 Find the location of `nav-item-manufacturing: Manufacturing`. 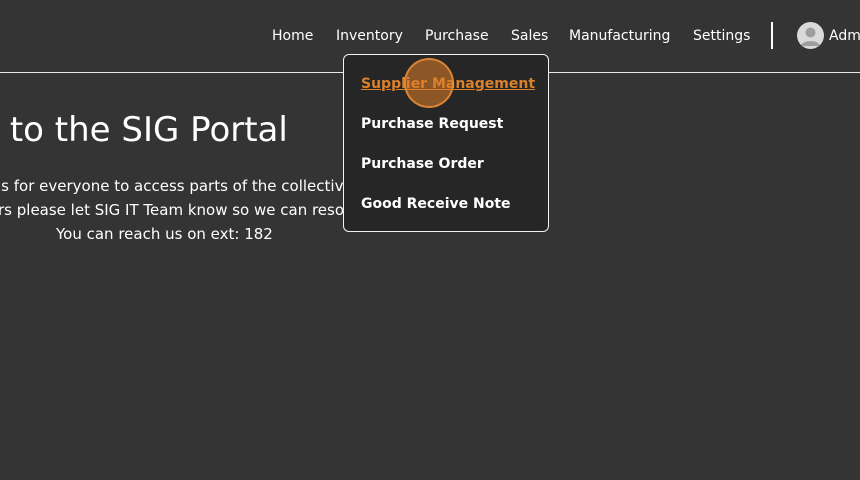

nav-item-manufacturing: Manufacturing is located at coordinates (619, 36).